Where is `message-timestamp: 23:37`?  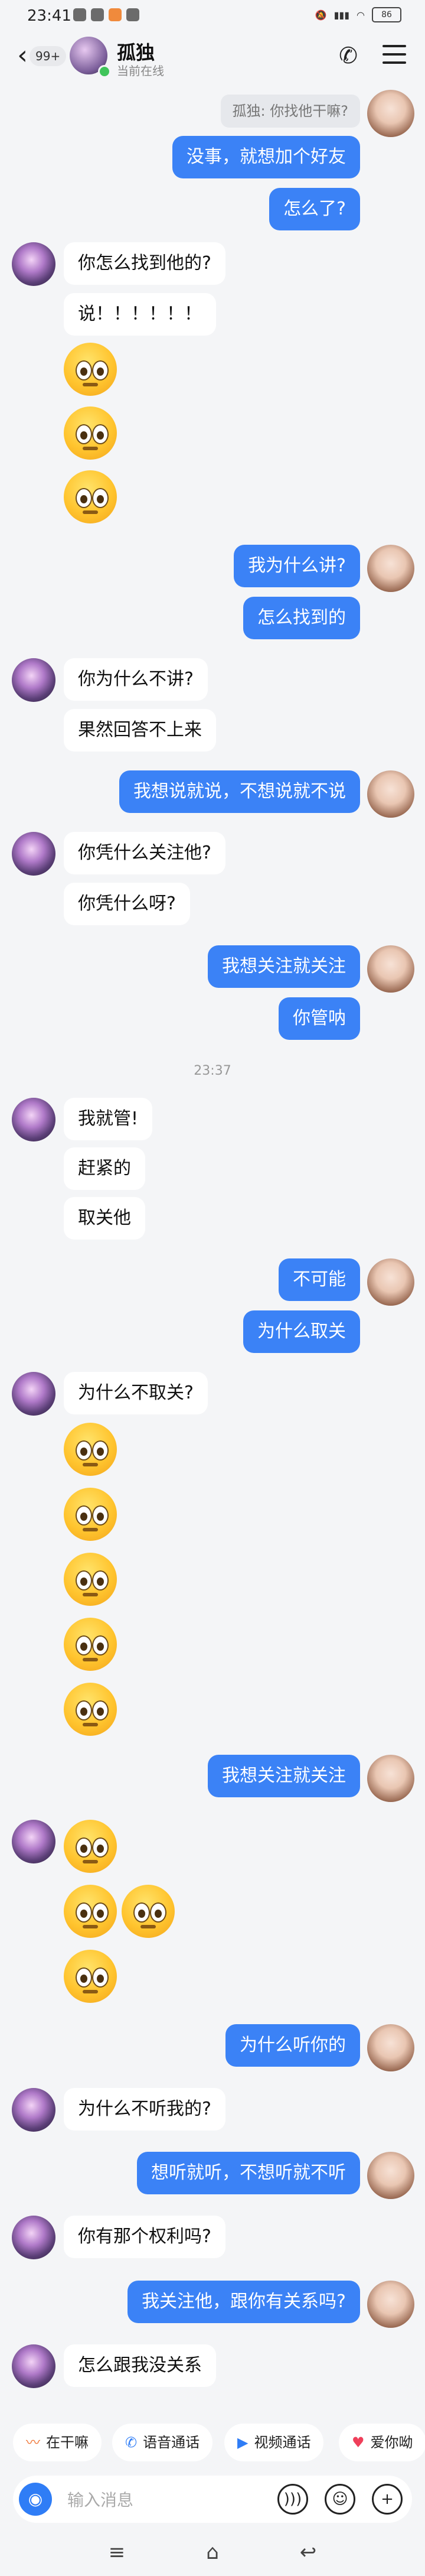
message-timestamp: 23:37 is located at coordinates (212, 1070).